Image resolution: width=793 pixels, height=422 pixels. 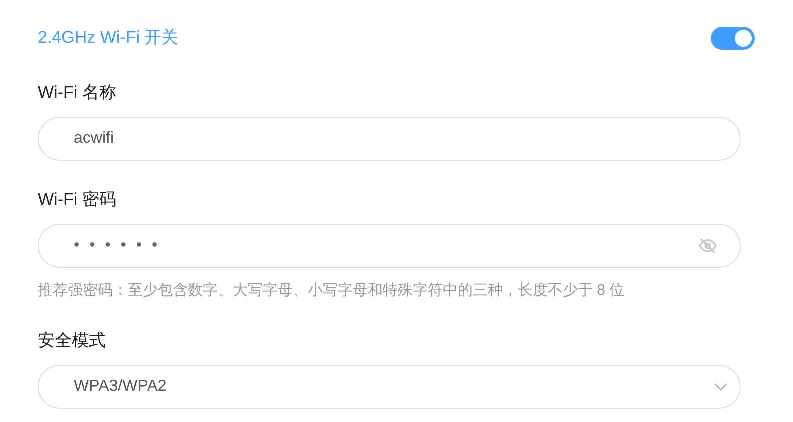 What do you see at coordinates (78, 93) in the screenshot?
I see `field-label: Wi-Fi 名称` at bounding box center [78, 93].